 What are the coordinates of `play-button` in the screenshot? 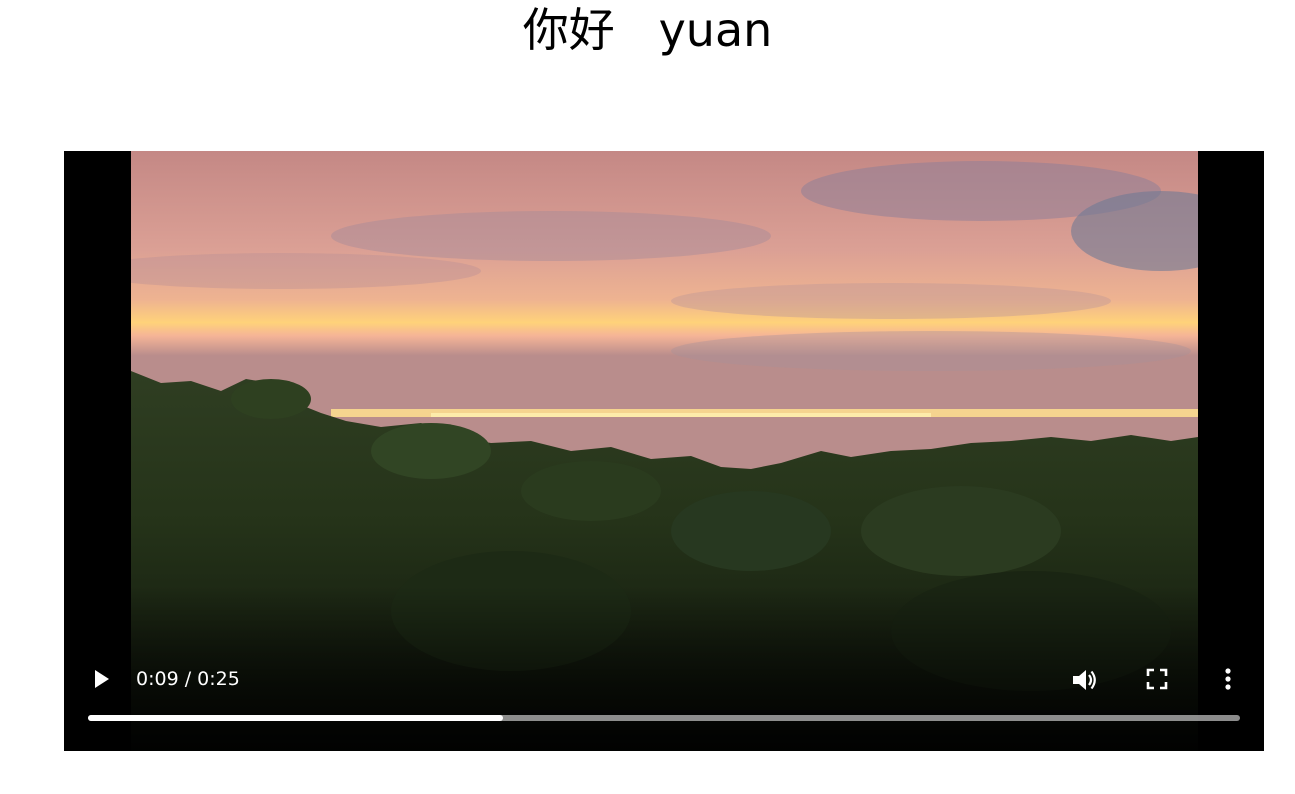 It's located at (101, 679).